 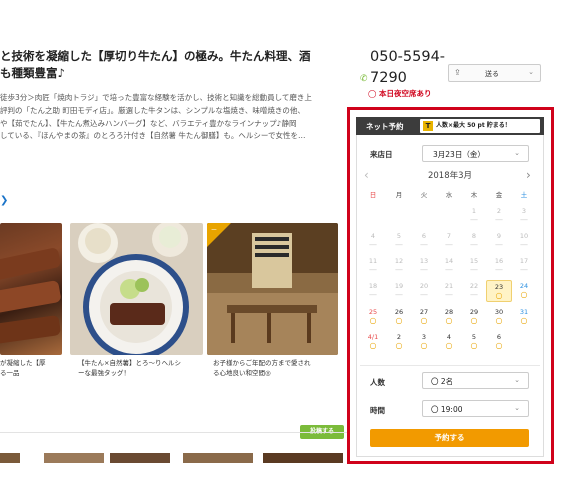 What do you see at coordinates (4, 200) in the screenshot?
I see `section-marker-icon: ❯` at bounding box center [4, 200].